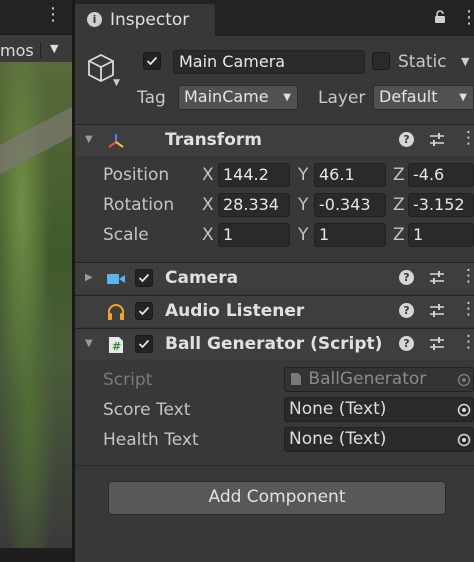 The image size is (474, 562). I want to click on position-y-field: 46.1, so click(350, 175).